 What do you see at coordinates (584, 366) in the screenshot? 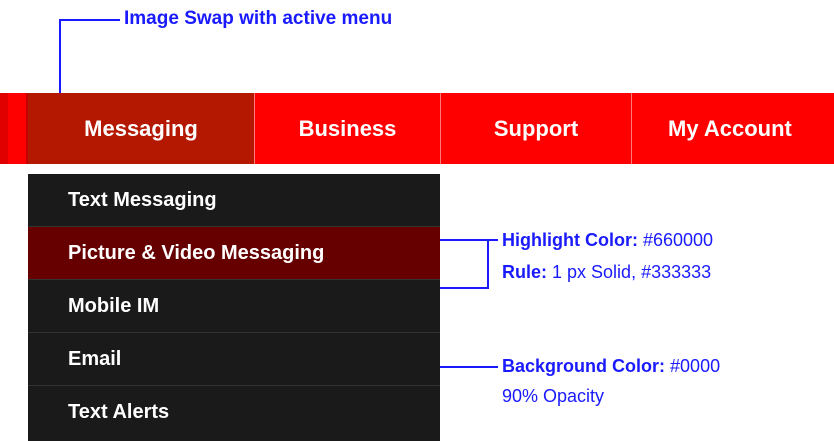
I see `background-color-label: Background Color:` at bounding box center [584, 366].